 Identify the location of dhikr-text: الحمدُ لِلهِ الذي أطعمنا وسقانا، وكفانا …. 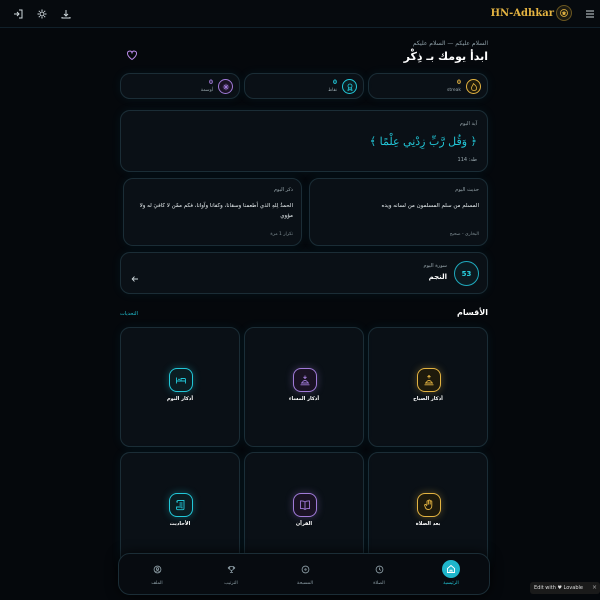
(216, 211).